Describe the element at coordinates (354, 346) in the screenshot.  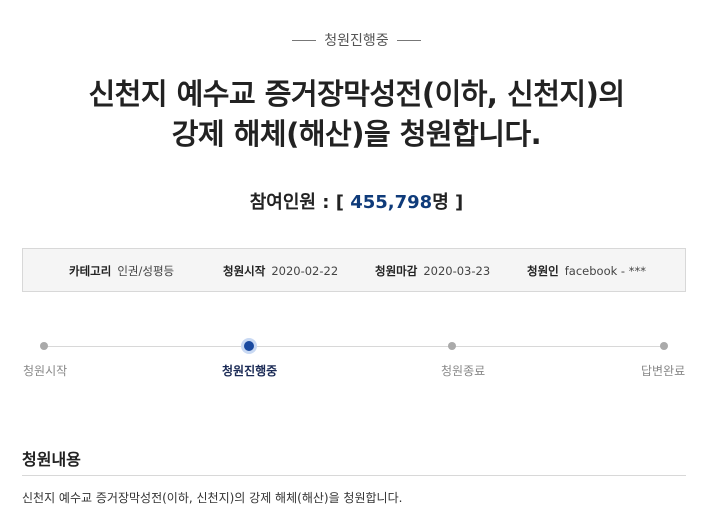
I see `progress-track` at that location.